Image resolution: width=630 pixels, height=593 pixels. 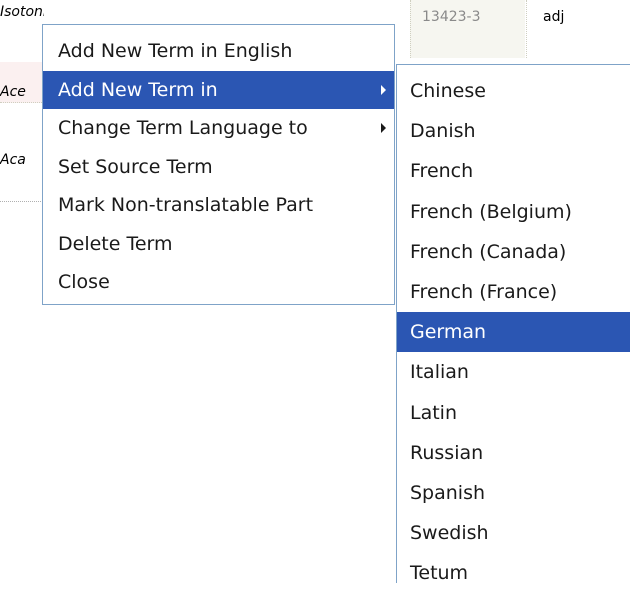 I want to click on language-item-french: French, so click(x=513, y=171).